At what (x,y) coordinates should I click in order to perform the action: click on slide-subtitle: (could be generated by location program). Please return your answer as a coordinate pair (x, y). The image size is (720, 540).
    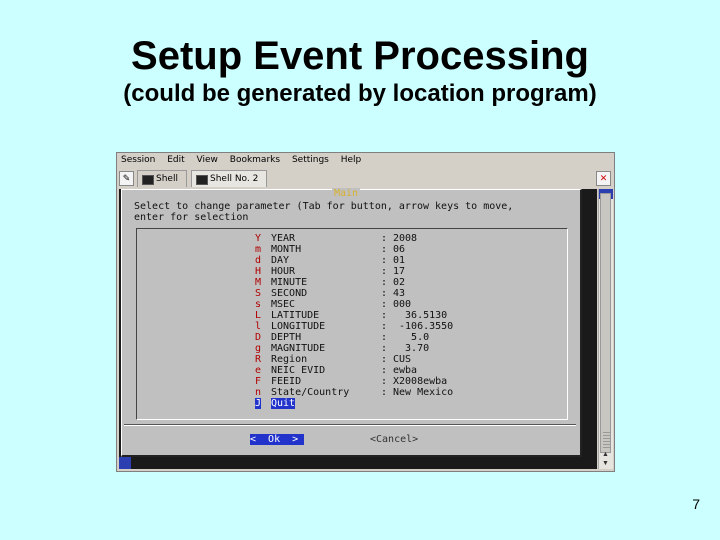
    Looking at the image, I should click on (360, 93).